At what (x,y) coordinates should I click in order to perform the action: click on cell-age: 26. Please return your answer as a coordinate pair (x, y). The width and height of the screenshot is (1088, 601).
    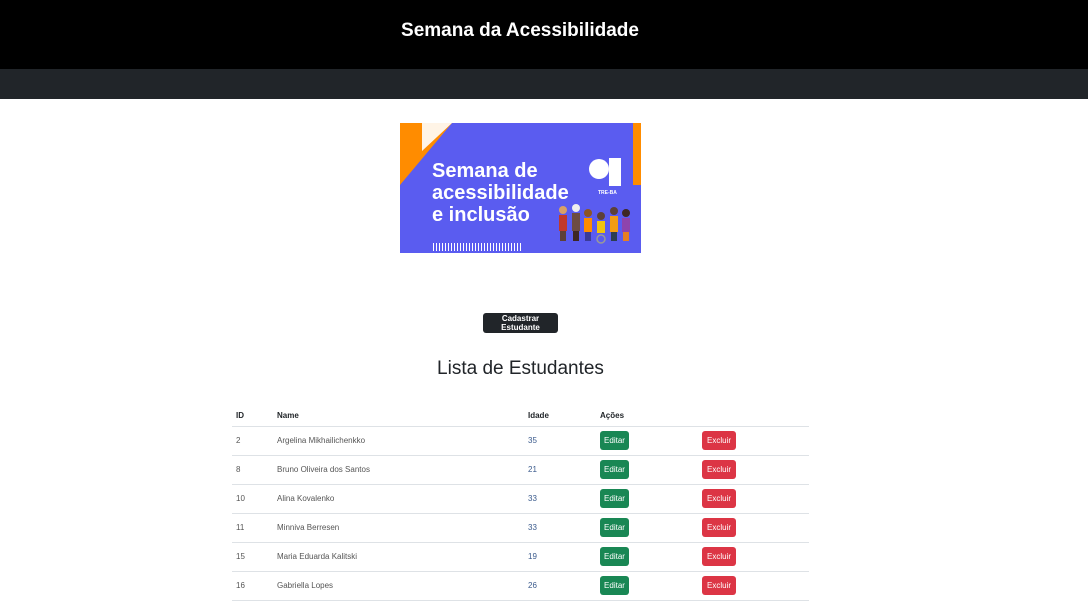
    Looking at the image, I should click on (560, 586).